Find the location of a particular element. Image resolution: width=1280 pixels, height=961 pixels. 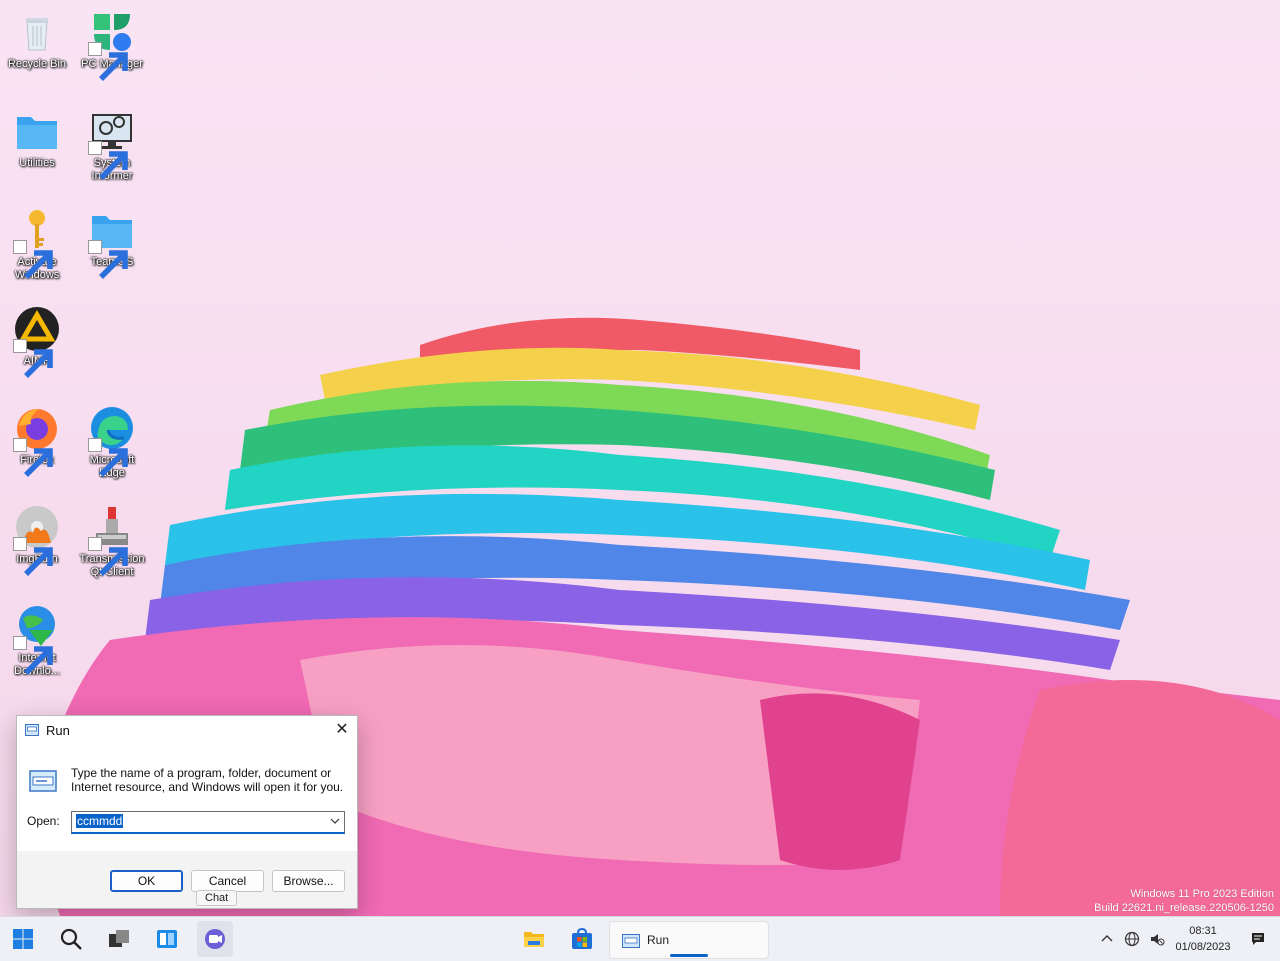

windows-logo-icon is located at coordinates (23, 939).